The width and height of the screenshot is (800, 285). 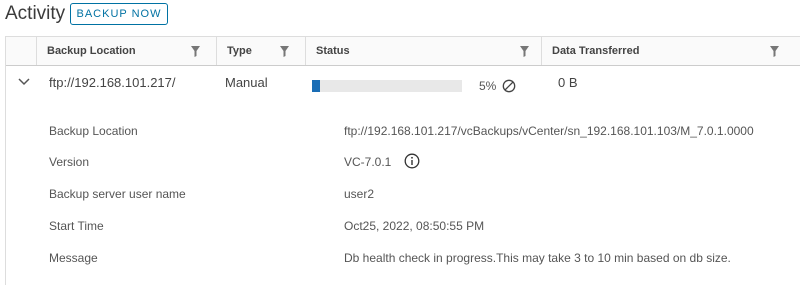 I want to click on data-transferred-cell: 0 B, so click(x=568, y=82).